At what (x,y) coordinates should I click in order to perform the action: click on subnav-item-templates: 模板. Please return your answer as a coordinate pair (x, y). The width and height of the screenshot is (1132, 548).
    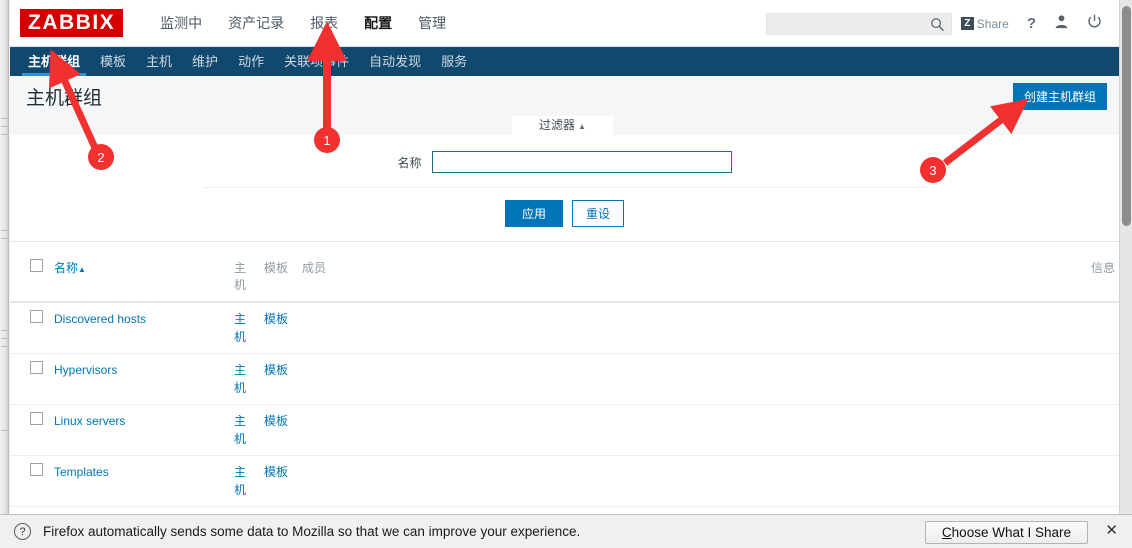
    Looking at the image, I should click on (113, 61).